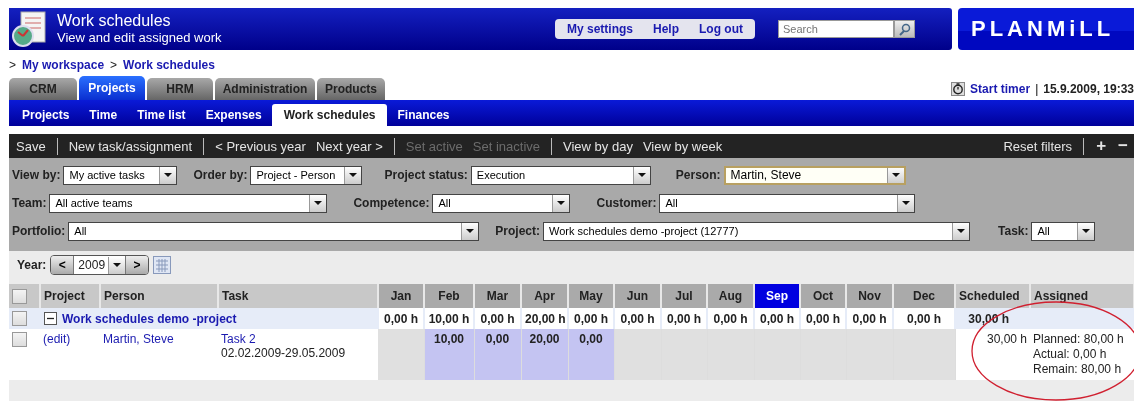  Describe the element at coordinates (730, 296) in the screenshot. I see `column-header: Aug` at that location.